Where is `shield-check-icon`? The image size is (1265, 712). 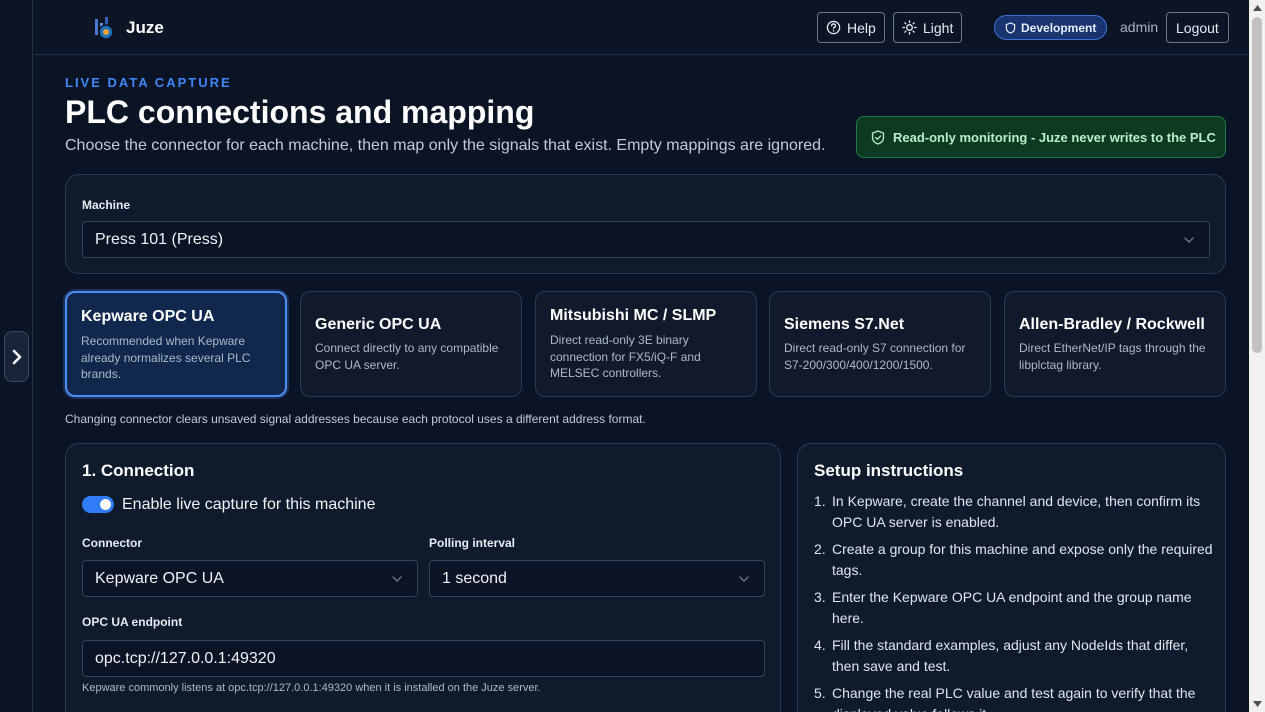
shield-check-icon is located at coordinates (878, 137).